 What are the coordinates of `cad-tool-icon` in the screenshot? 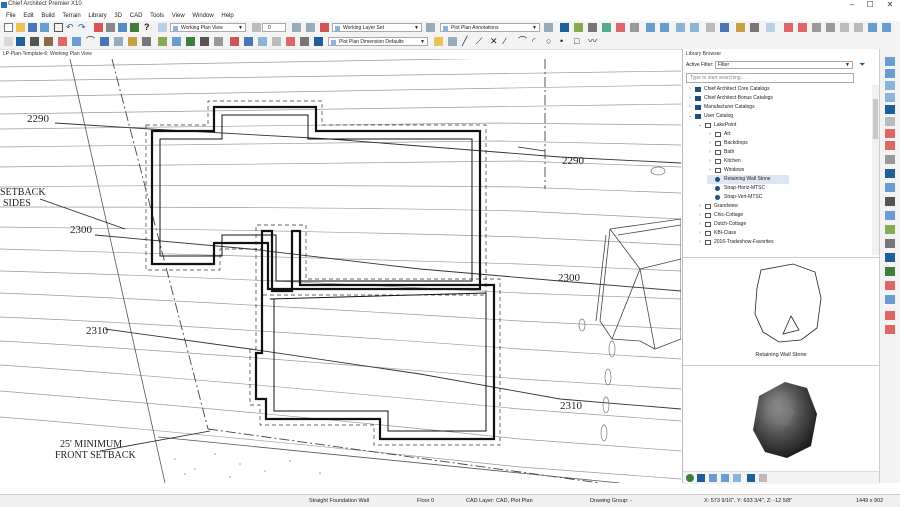 It's located at (234, 41).